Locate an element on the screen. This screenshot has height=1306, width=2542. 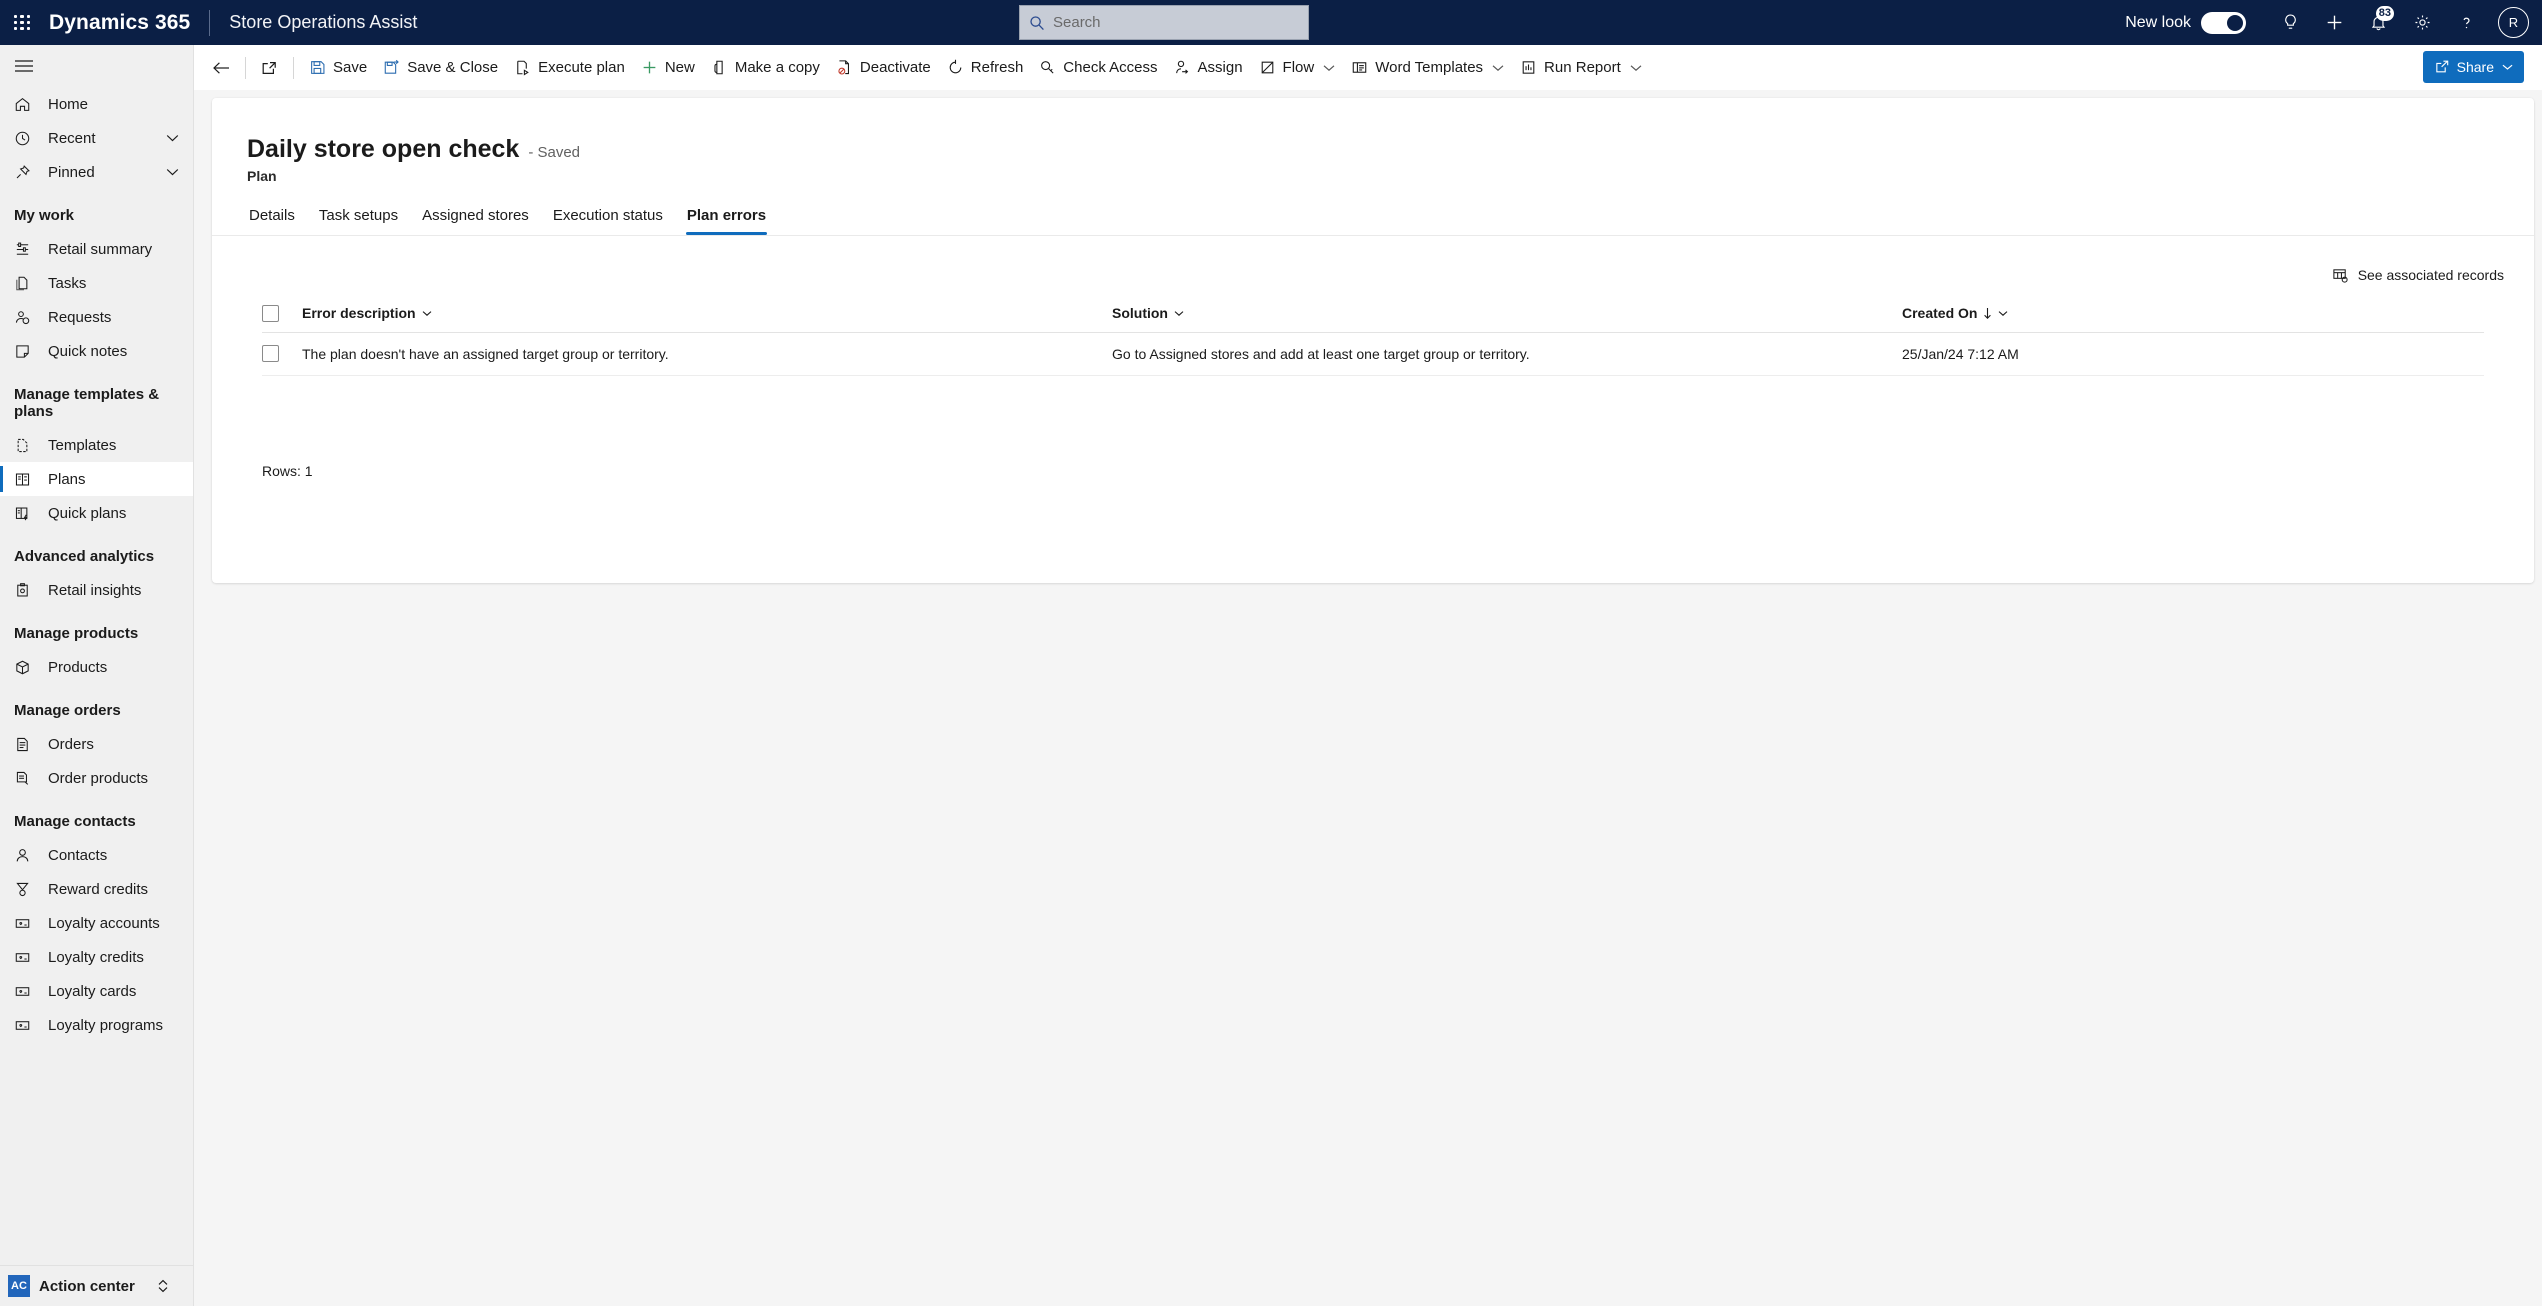
sidebar-item-templates: Templates is located at coordinates (96, 445).